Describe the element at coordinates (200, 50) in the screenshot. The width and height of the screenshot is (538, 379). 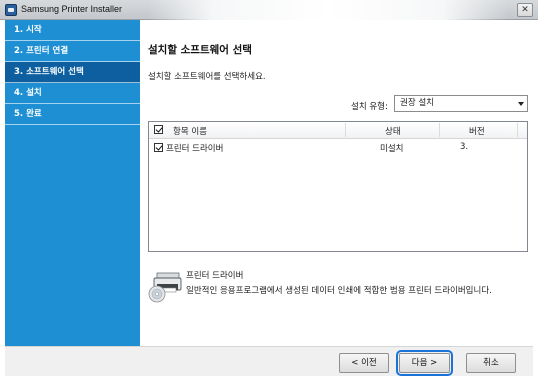
I see `page-title: 설치할 소프트웨어 선택` at that location.